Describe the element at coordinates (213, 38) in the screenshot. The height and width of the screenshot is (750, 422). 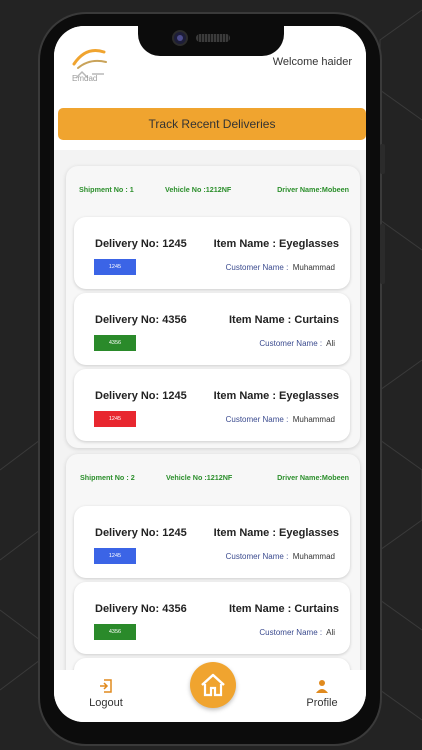
I see `speaker-grille` at that location.